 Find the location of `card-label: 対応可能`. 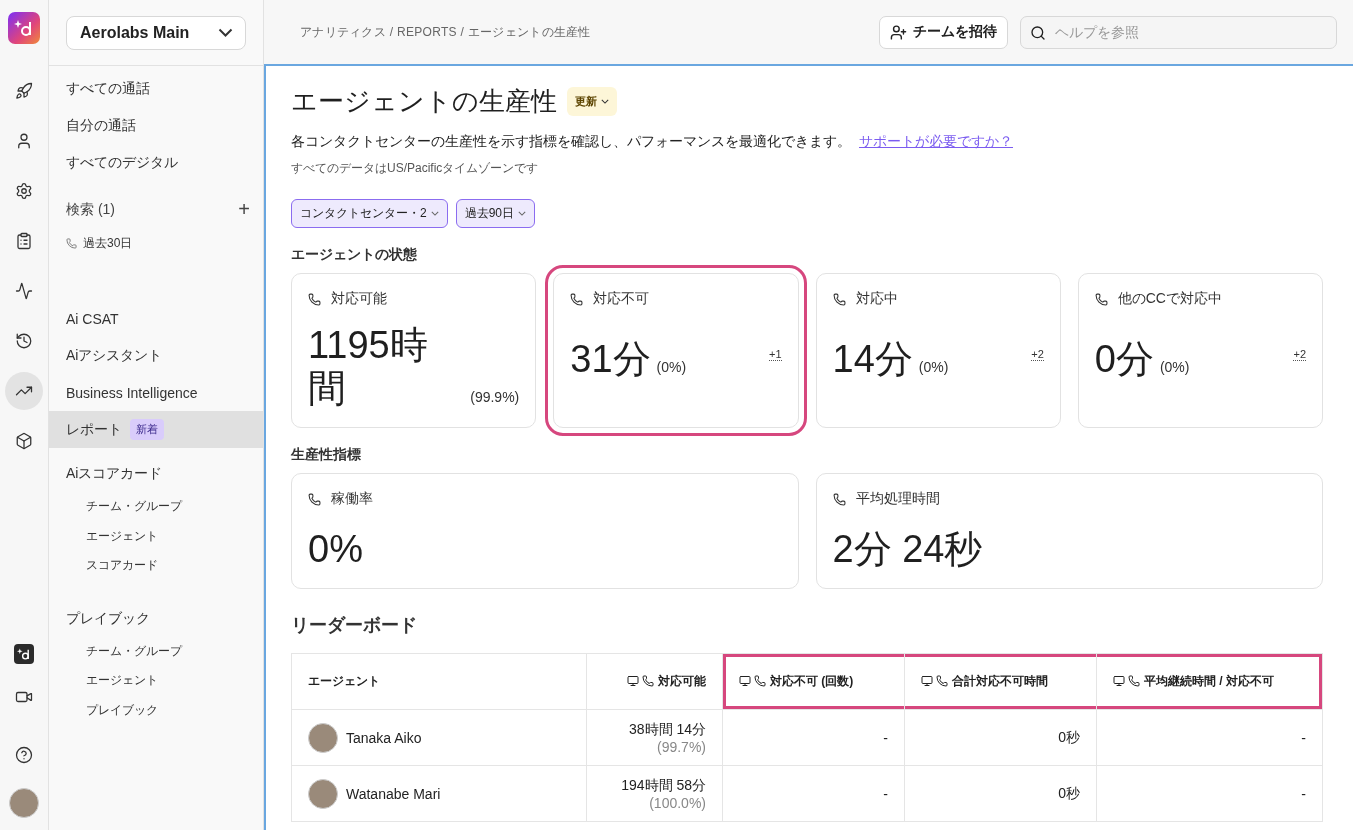

card-label: 対応可能 is located at coordinates (359, 299).